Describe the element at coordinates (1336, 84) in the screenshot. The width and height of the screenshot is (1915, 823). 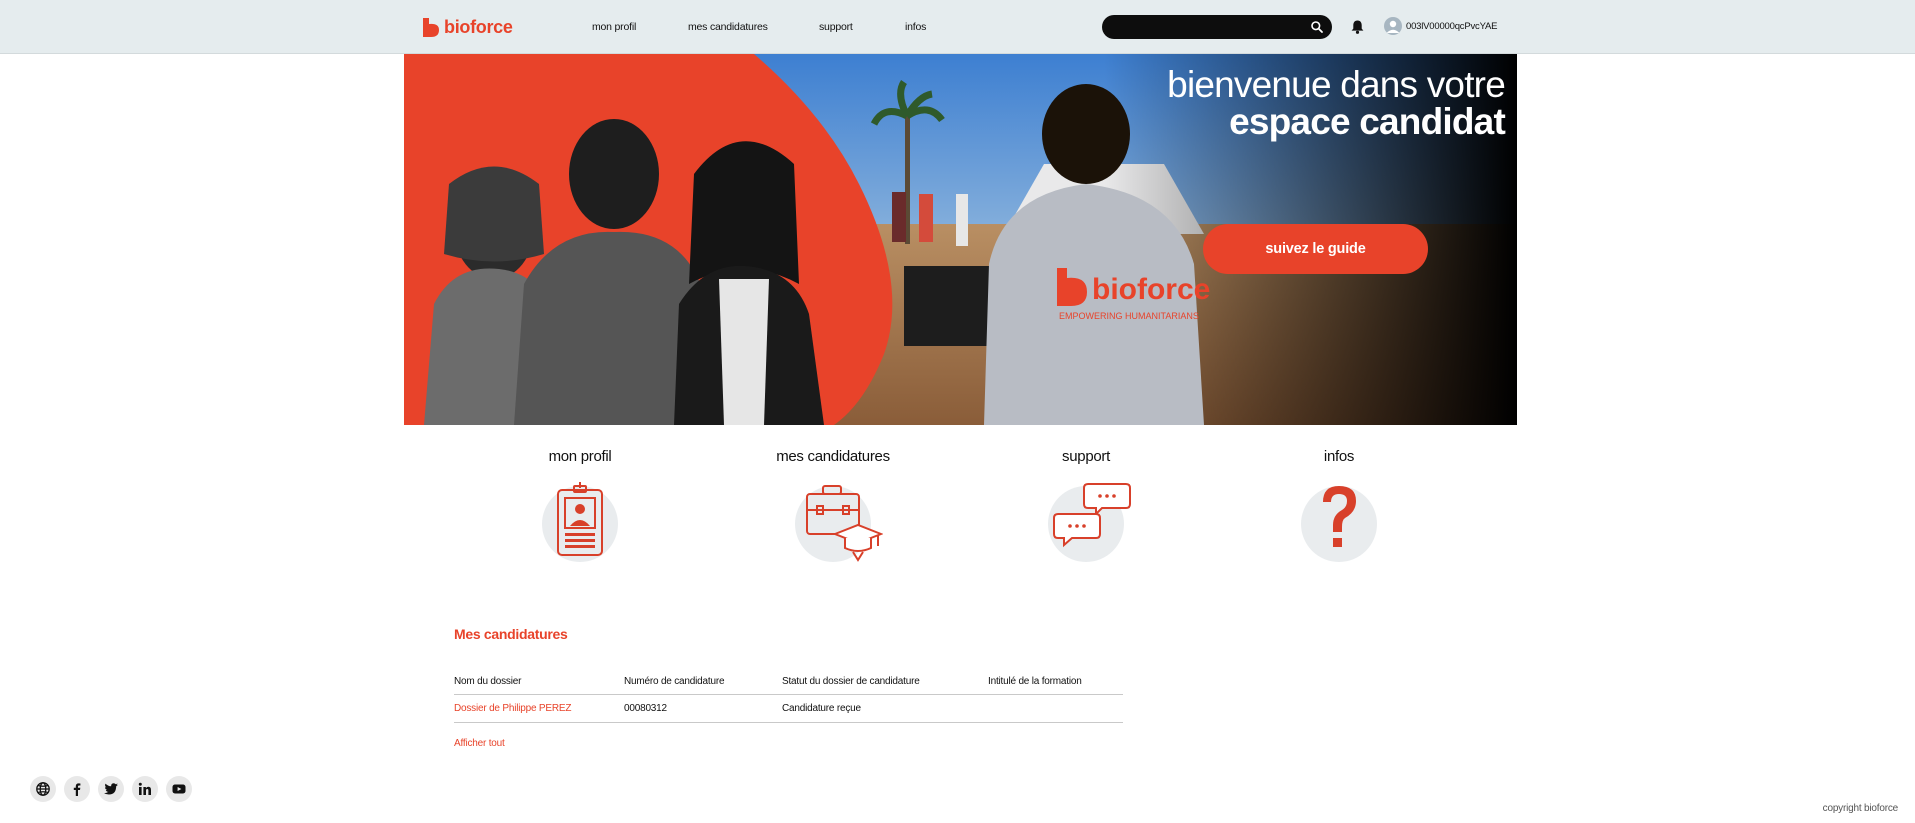
I see `hero-title-line1: bienvenue dans votre` at that location.